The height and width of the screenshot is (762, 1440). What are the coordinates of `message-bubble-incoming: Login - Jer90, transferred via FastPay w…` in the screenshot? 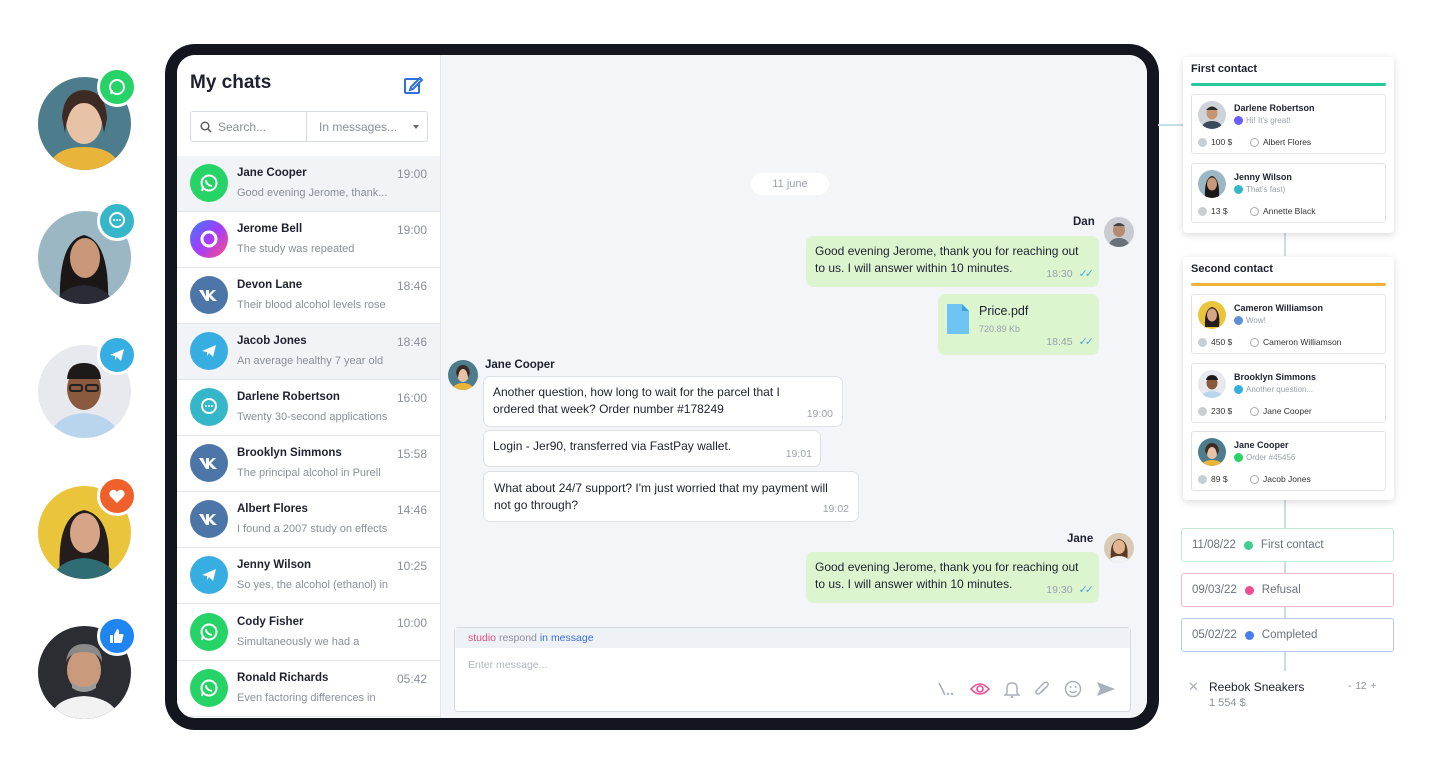 It's located at (652, 448).